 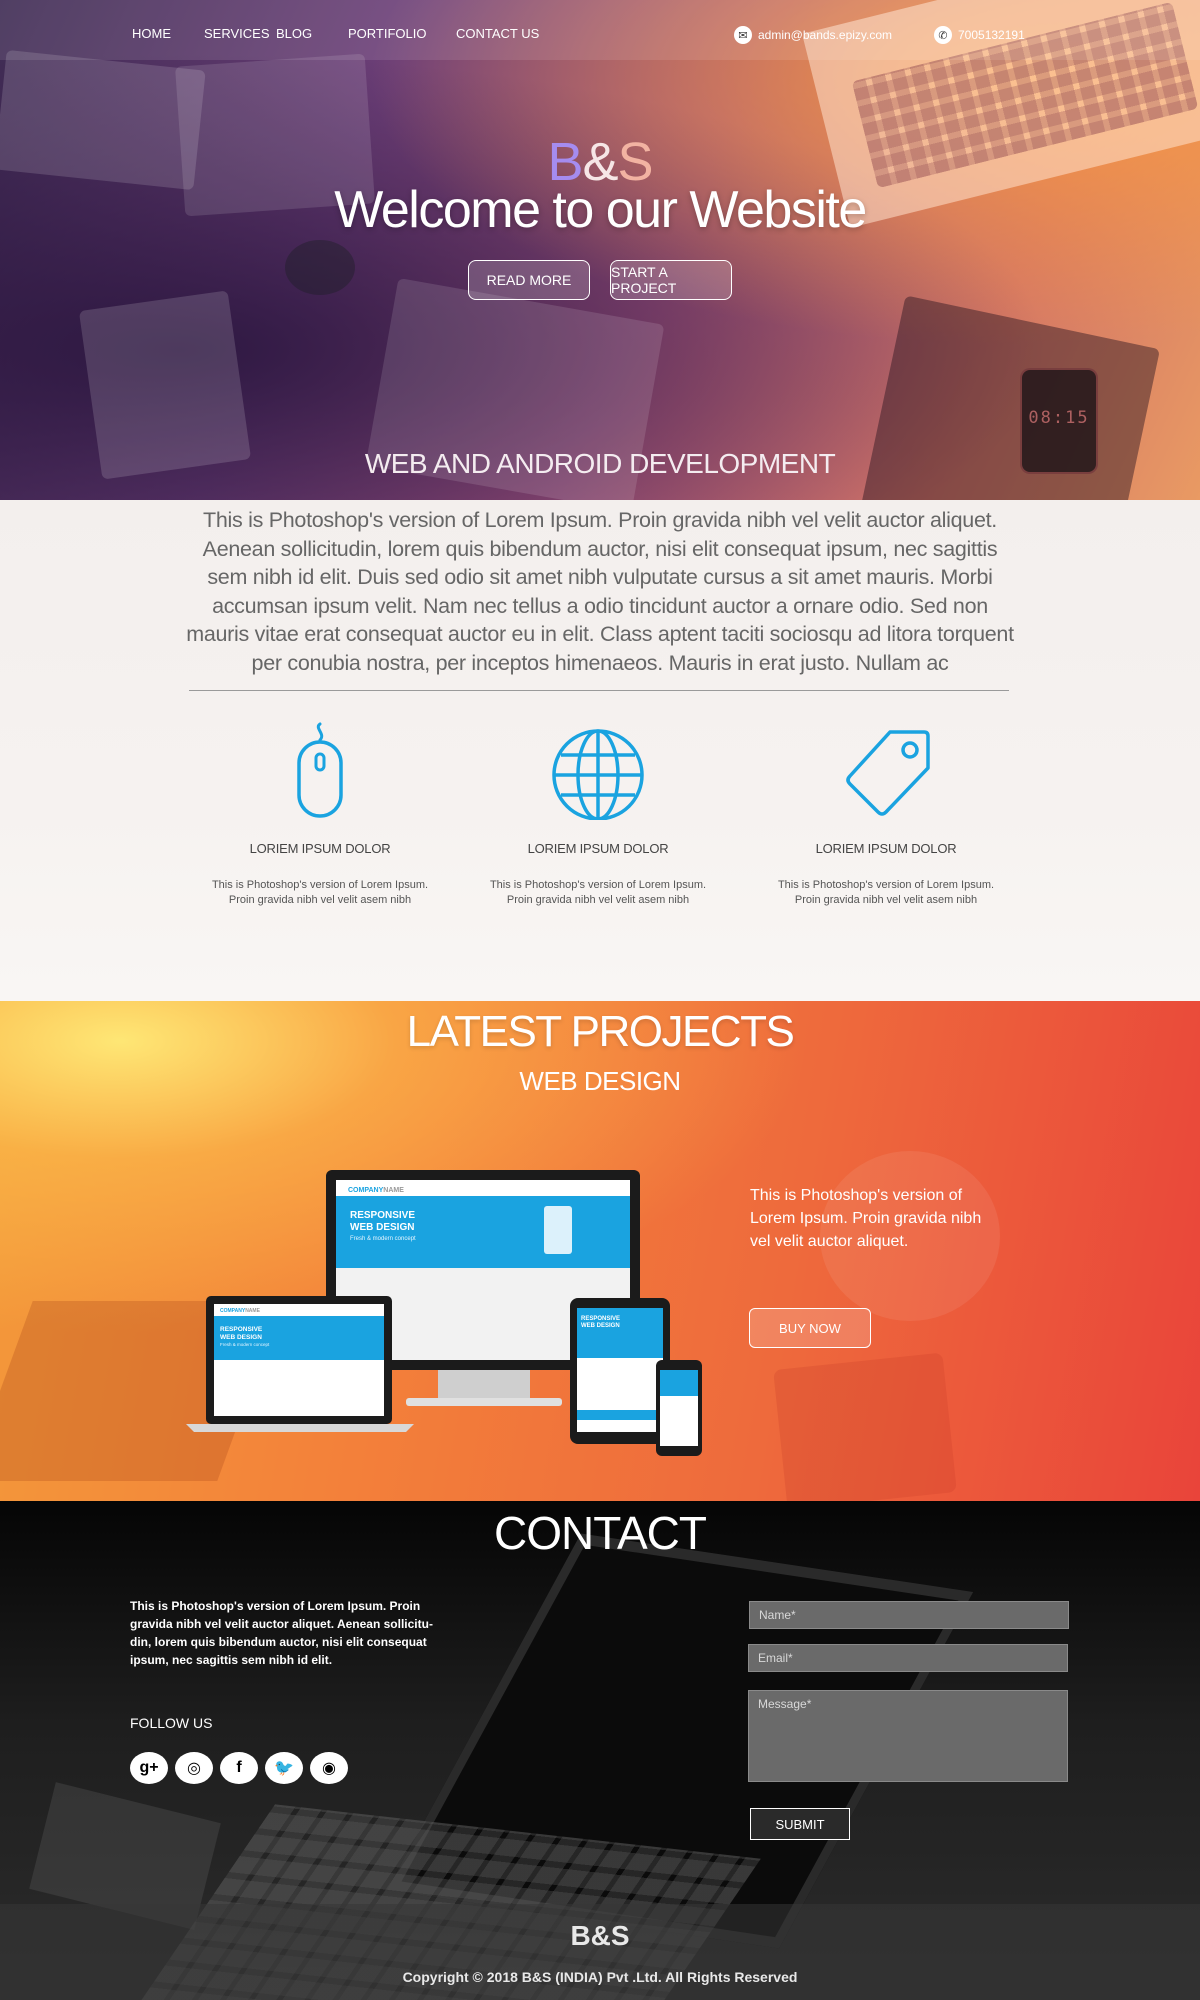 What do you see at coordinates (294, 33) in the screenshot?
I see `nav-blog: BLOG` at bounding box center [294, 33].